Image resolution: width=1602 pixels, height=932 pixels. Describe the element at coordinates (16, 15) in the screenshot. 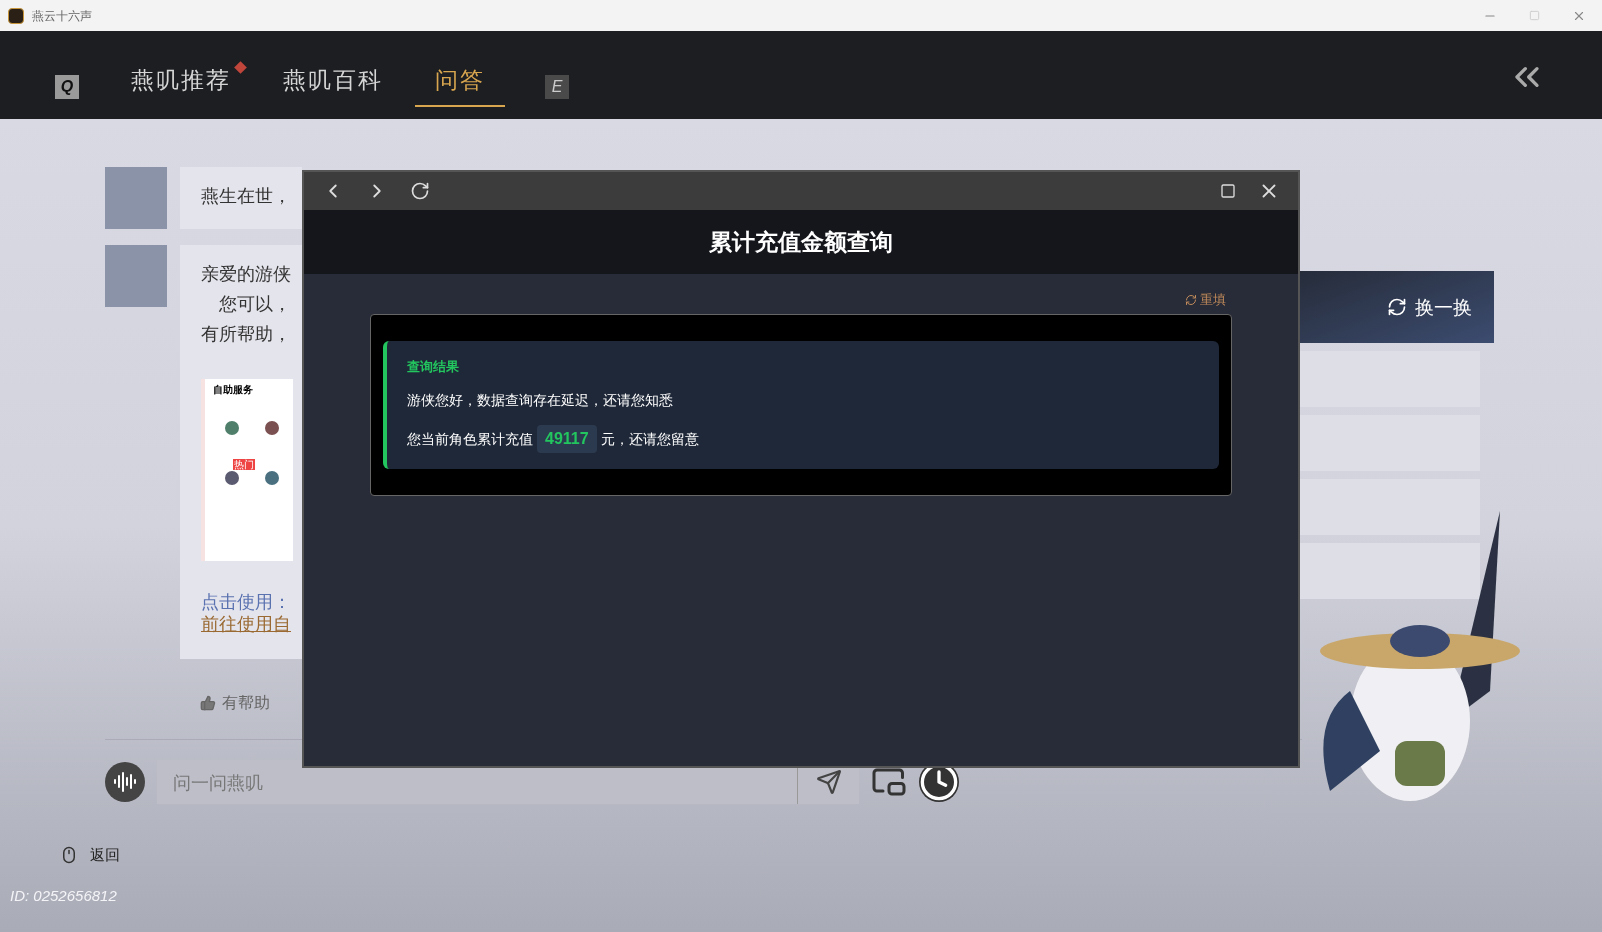

I see `app-logo-icon` at that location.